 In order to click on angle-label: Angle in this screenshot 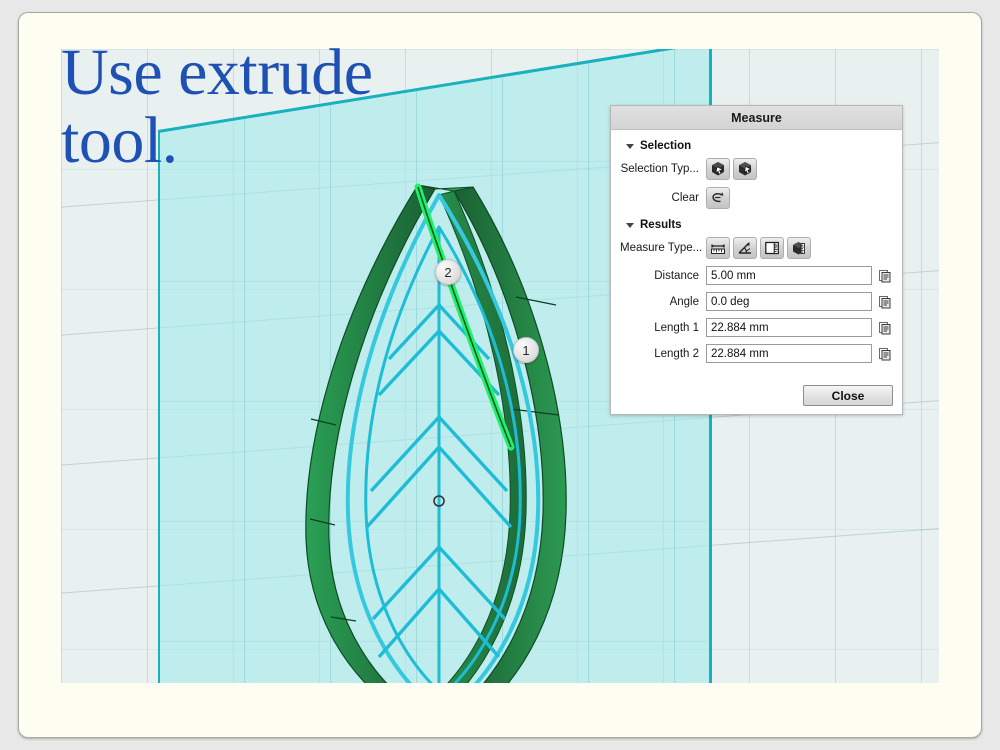, I will do `click(684, 301)`.